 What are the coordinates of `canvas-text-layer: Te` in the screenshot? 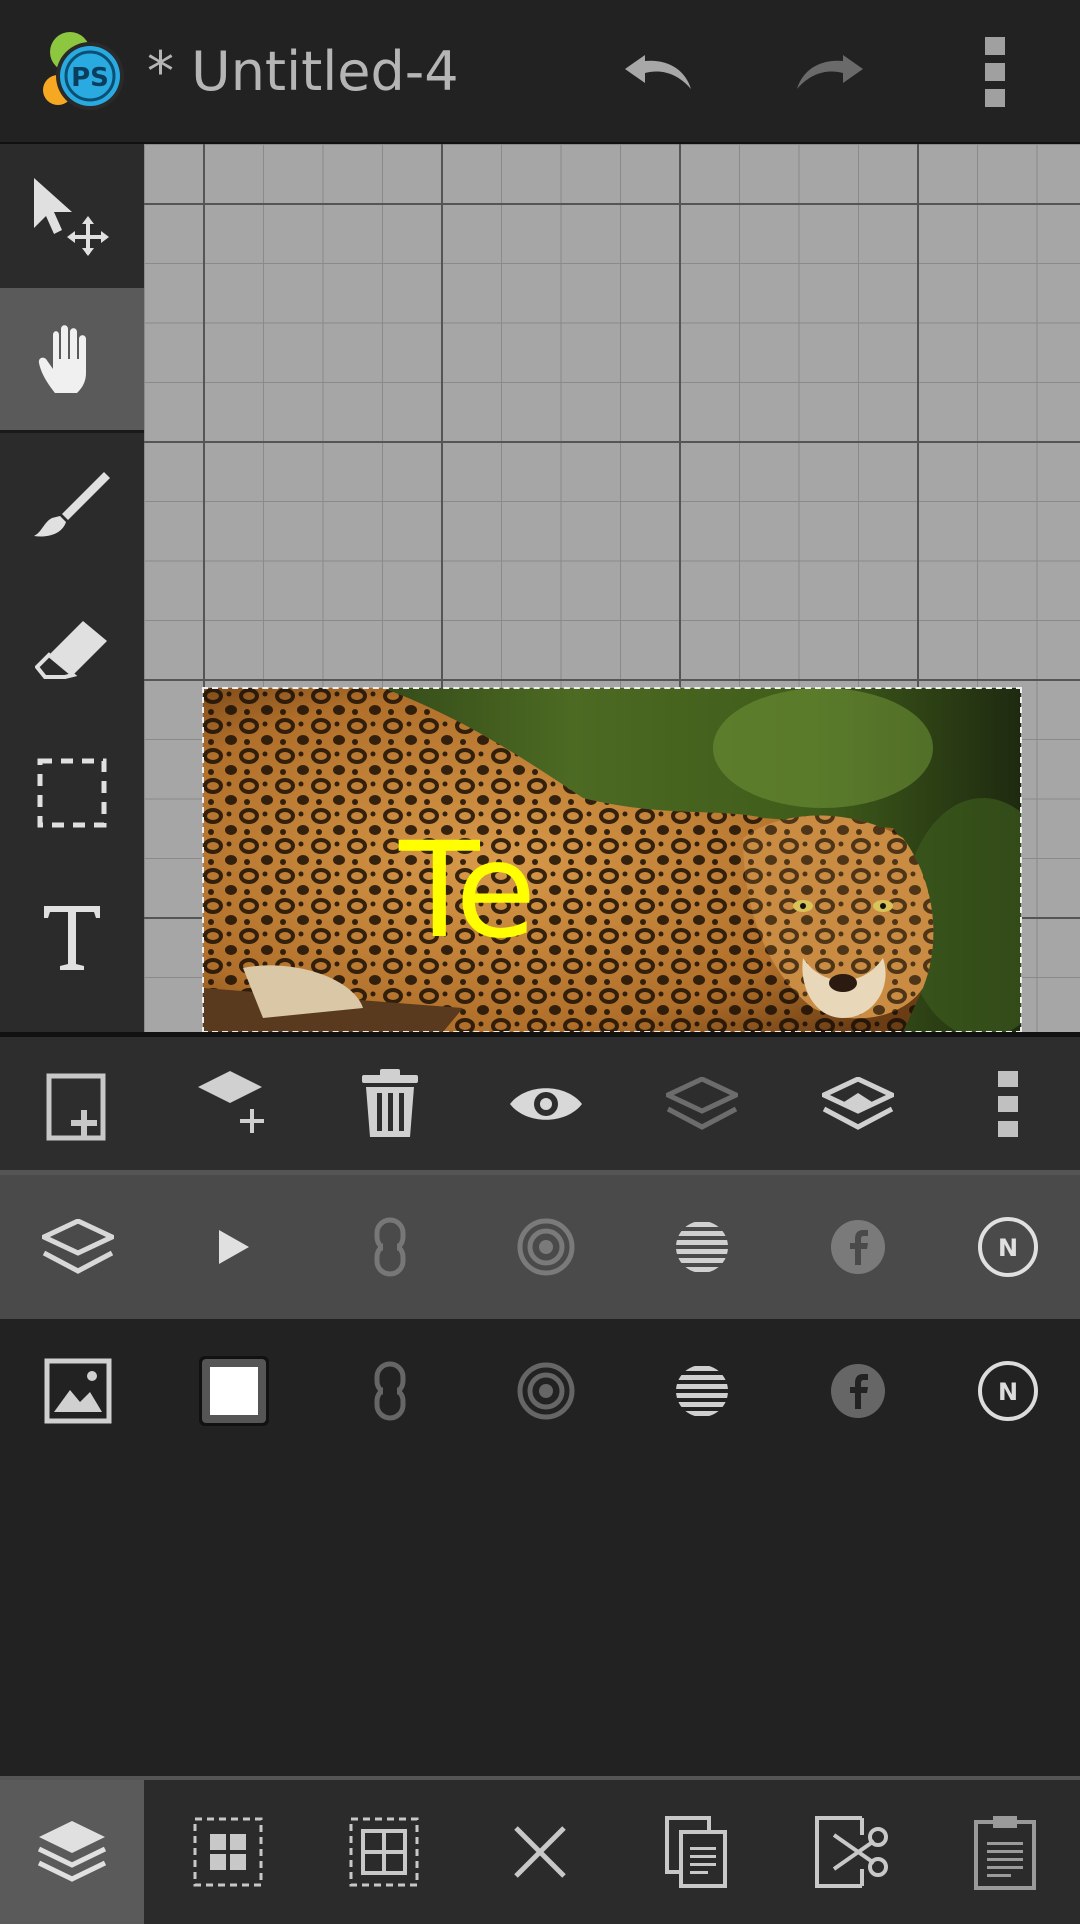 It's located at (467, 891).